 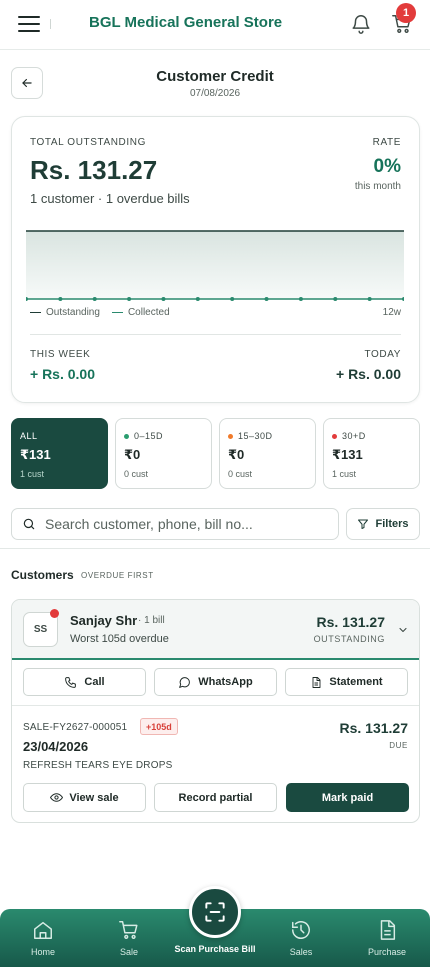 What do you see at coordinates (71, 682) in the screenshot?
I see `phone-icon` at bounding box center [71, 682].